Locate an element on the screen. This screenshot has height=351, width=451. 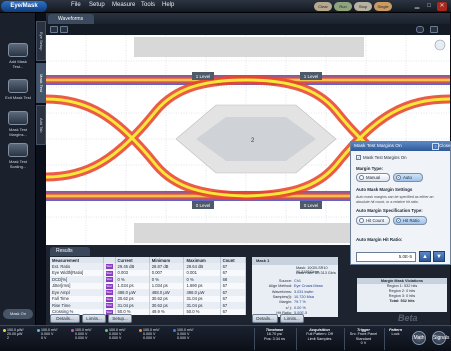
signals-button: Signals is located at coordinates (440, 338).